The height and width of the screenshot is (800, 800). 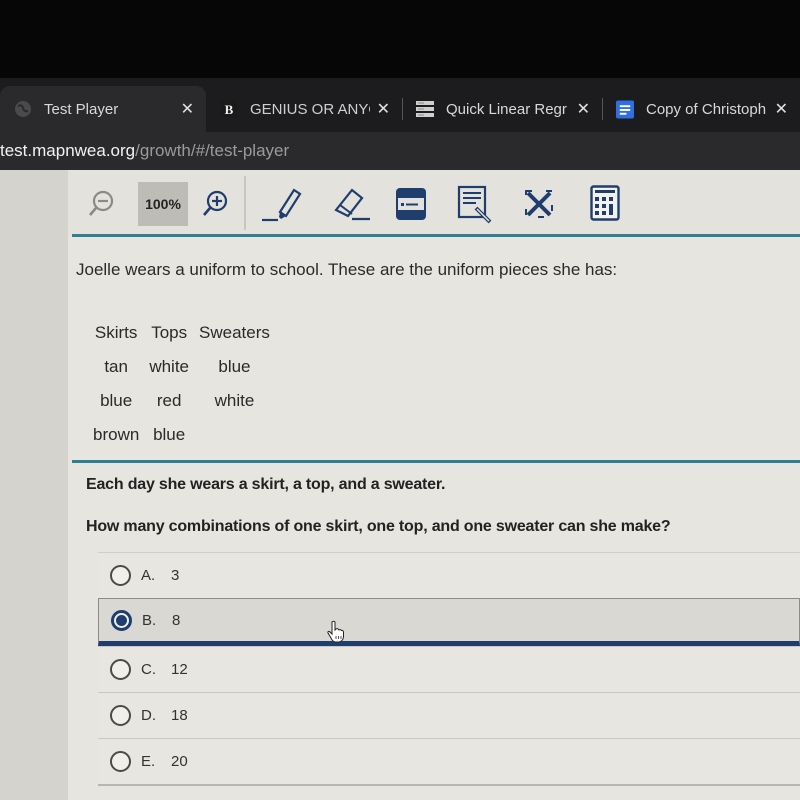 I want to click on table-row: brown blue, so click(x=181, y=435).